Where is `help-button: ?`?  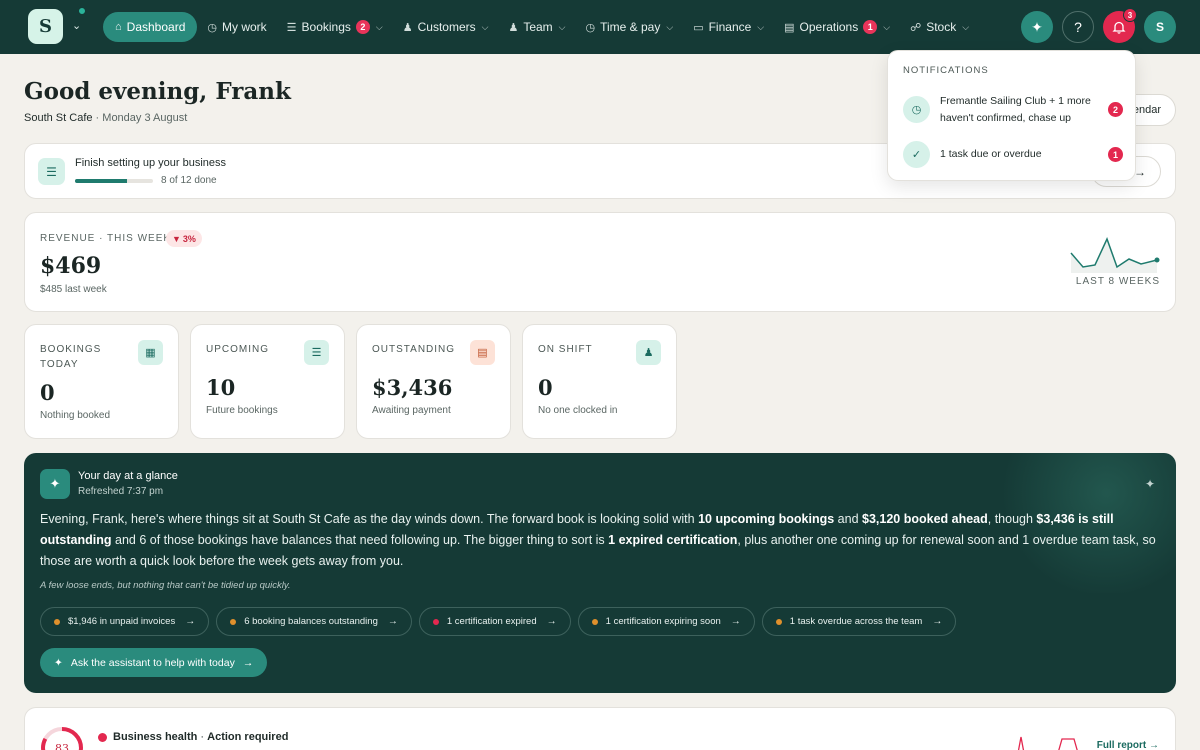
help-button: ? is located at coordinates (1078, 27).